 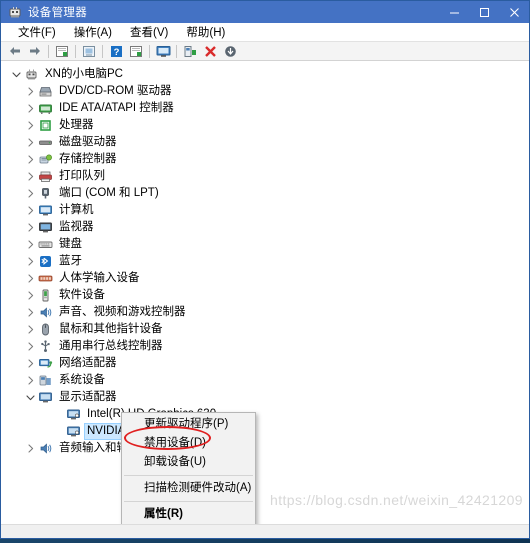 What do you see at coordinates (57, 13) in the screenshot?
I see `window-title: 设备管理器` at bounding box center [57, 13].